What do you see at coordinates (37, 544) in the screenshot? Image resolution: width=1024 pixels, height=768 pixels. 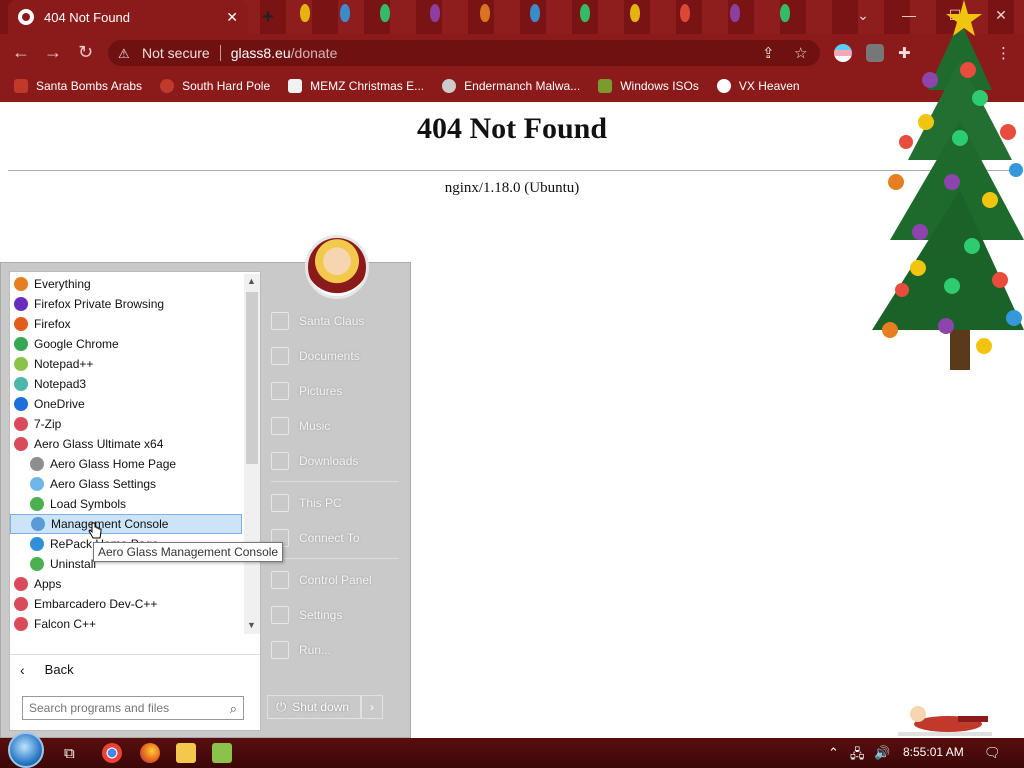 I see `ie-icon` at bounding box center [37, 544].